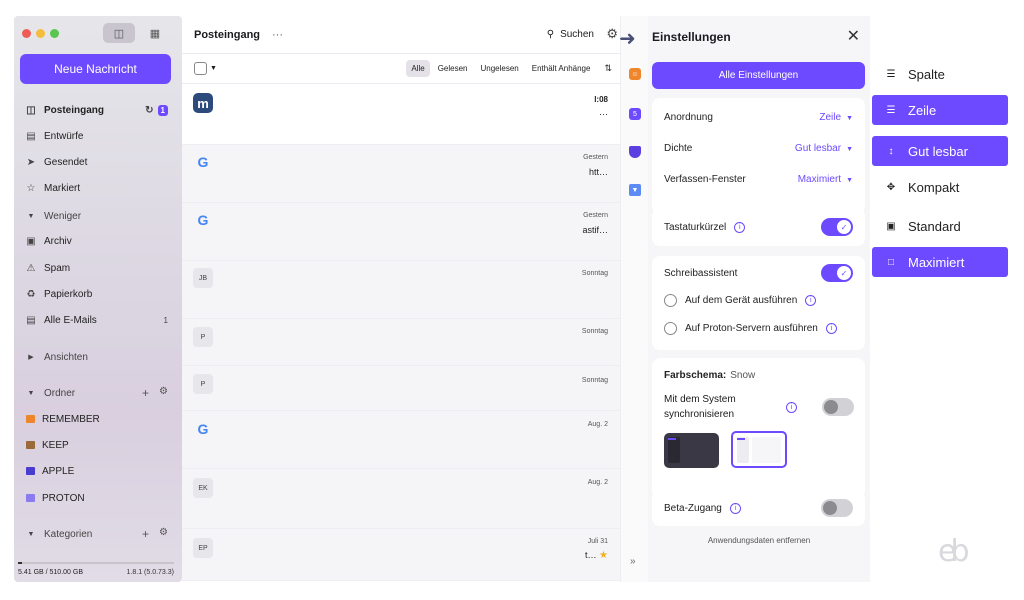  Describe the element at coordinates (758, 117) in the screenshot. I see `arrangement-row: Anordnung Zeile ▼` at that location.